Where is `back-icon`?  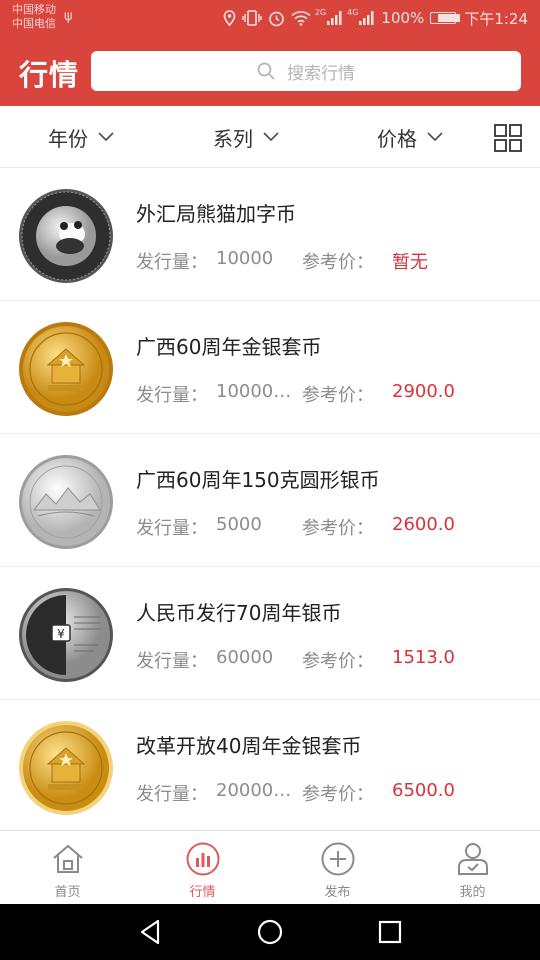
back-icon is located at coordinates (150, 932).